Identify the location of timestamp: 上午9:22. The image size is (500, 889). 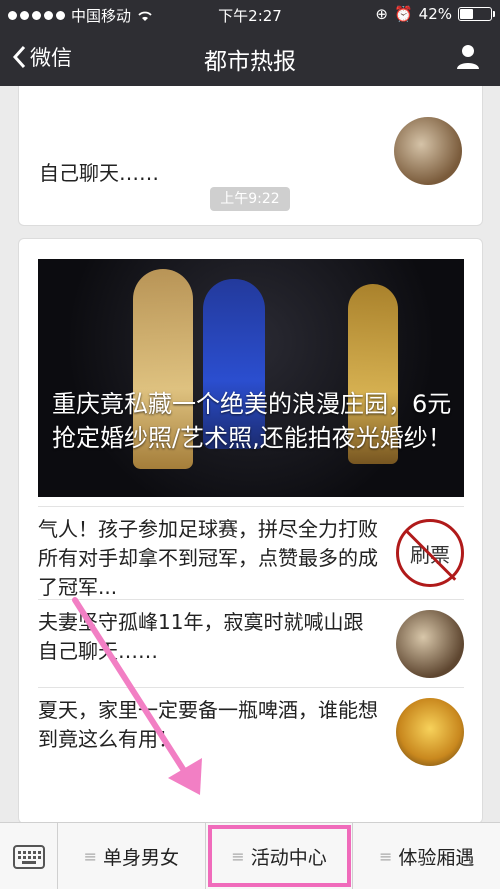
(250, 199).